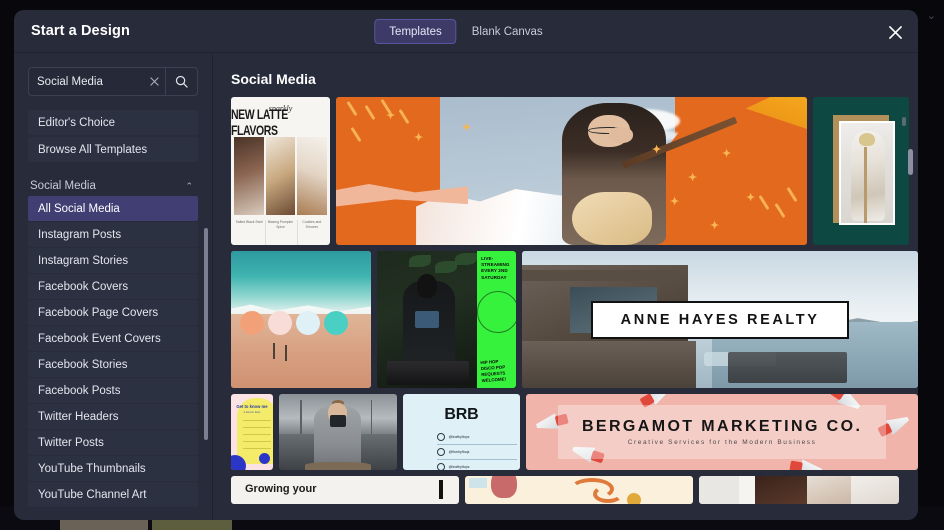 The width and height of the screenshot is (944, 530). I want to click on sidebar-item-browse-all-templates: Browse All Templates, so click(113, 149).